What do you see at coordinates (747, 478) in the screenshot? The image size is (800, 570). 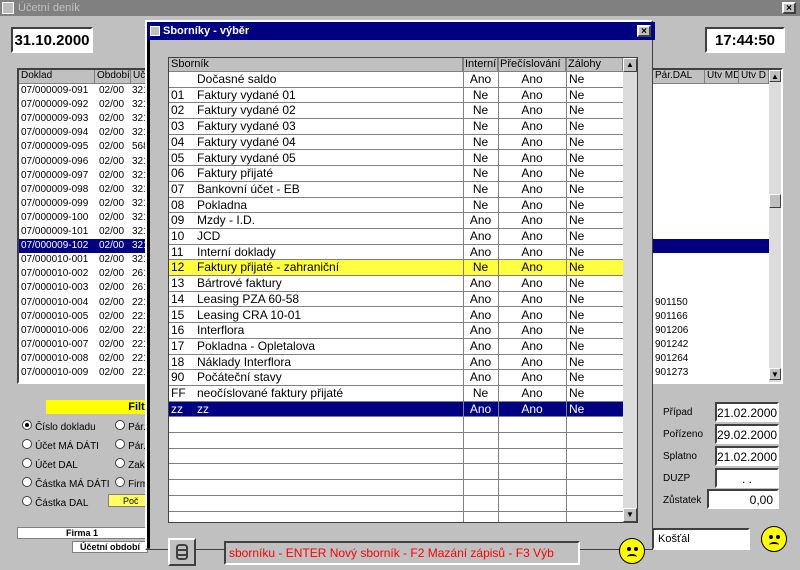 I see `duzp-field: . .` at bounding box center [747, 478].